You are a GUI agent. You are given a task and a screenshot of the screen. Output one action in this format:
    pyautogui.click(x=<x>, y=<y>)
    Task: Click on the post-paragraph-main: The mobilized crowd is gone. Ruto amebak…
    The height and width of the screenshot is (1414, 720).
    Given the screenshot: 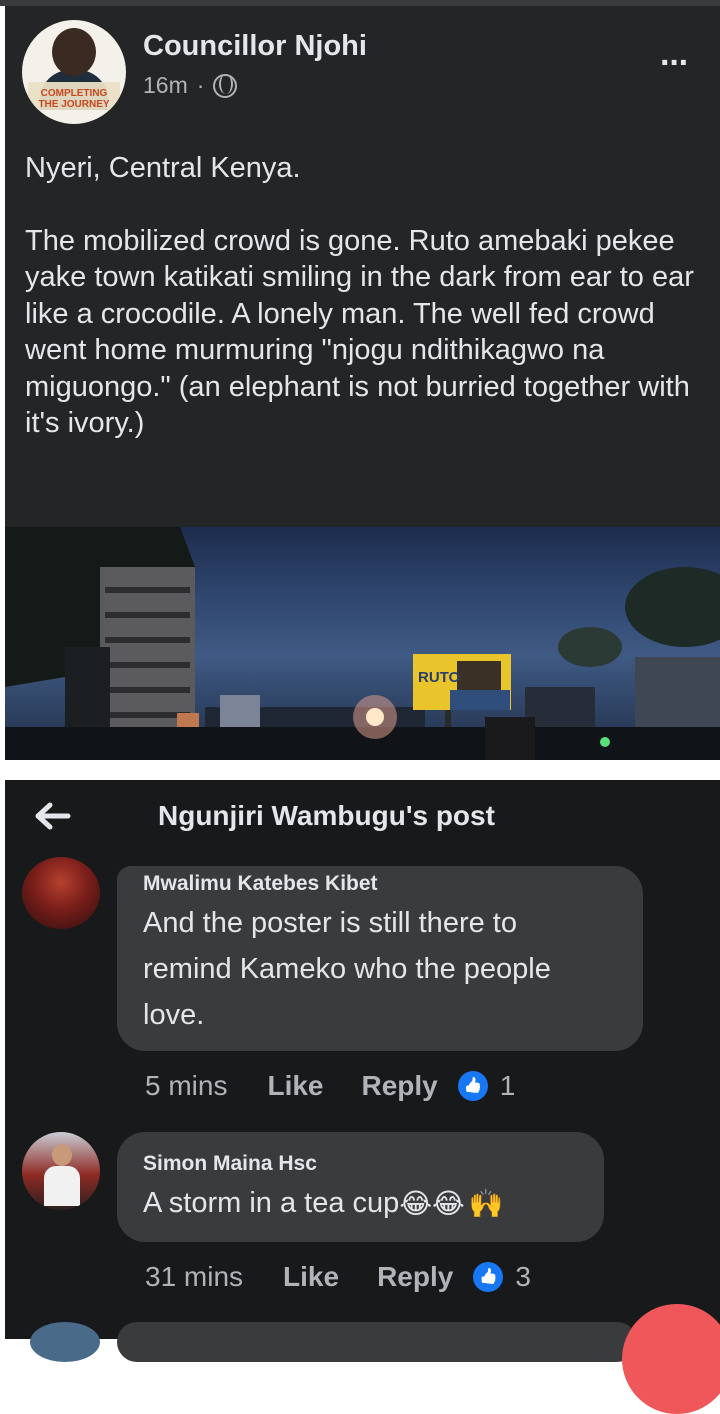 What is the action you would take?
    pyautogui.click(x=359, y=332)
    